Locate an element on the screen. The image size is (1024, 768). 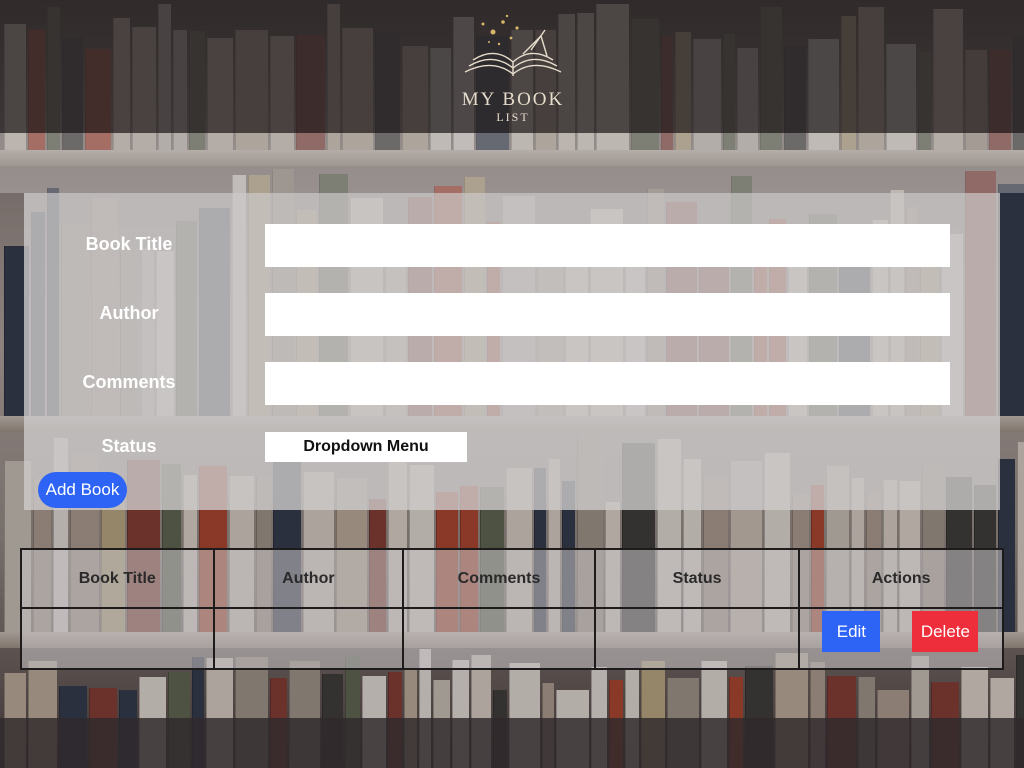
book-title-input is located at coordinates (607, 245).